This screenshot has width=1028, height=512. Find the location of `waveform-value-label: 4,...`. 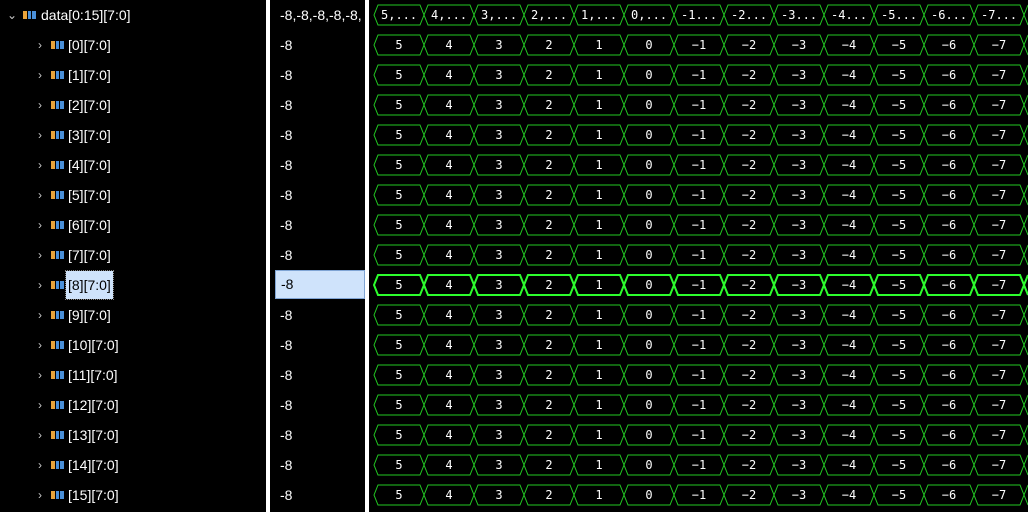

waveform-value-label: 4,... is located at coordinates (449, 15).